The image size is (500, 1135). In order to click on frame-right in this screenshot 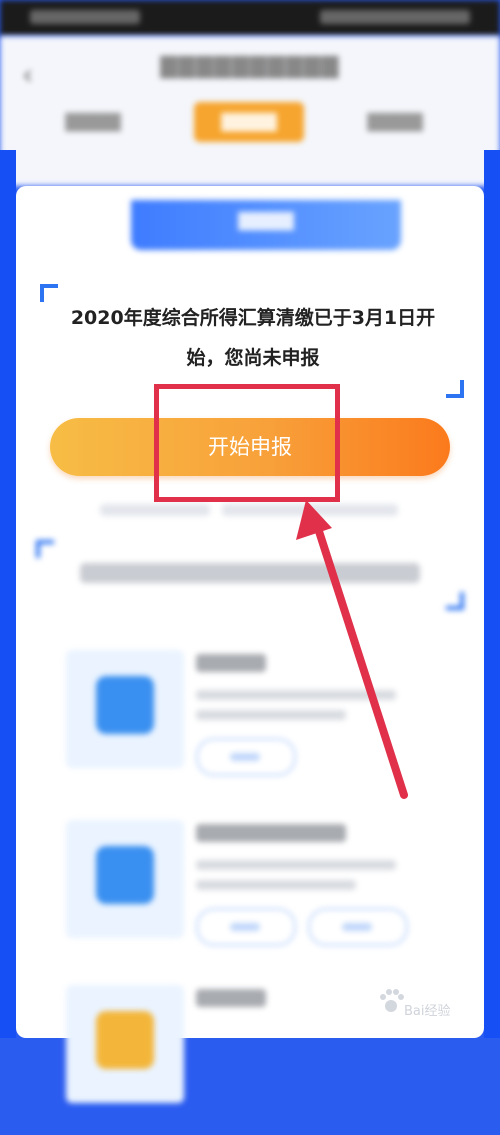, I will do `click(492, 594)`.